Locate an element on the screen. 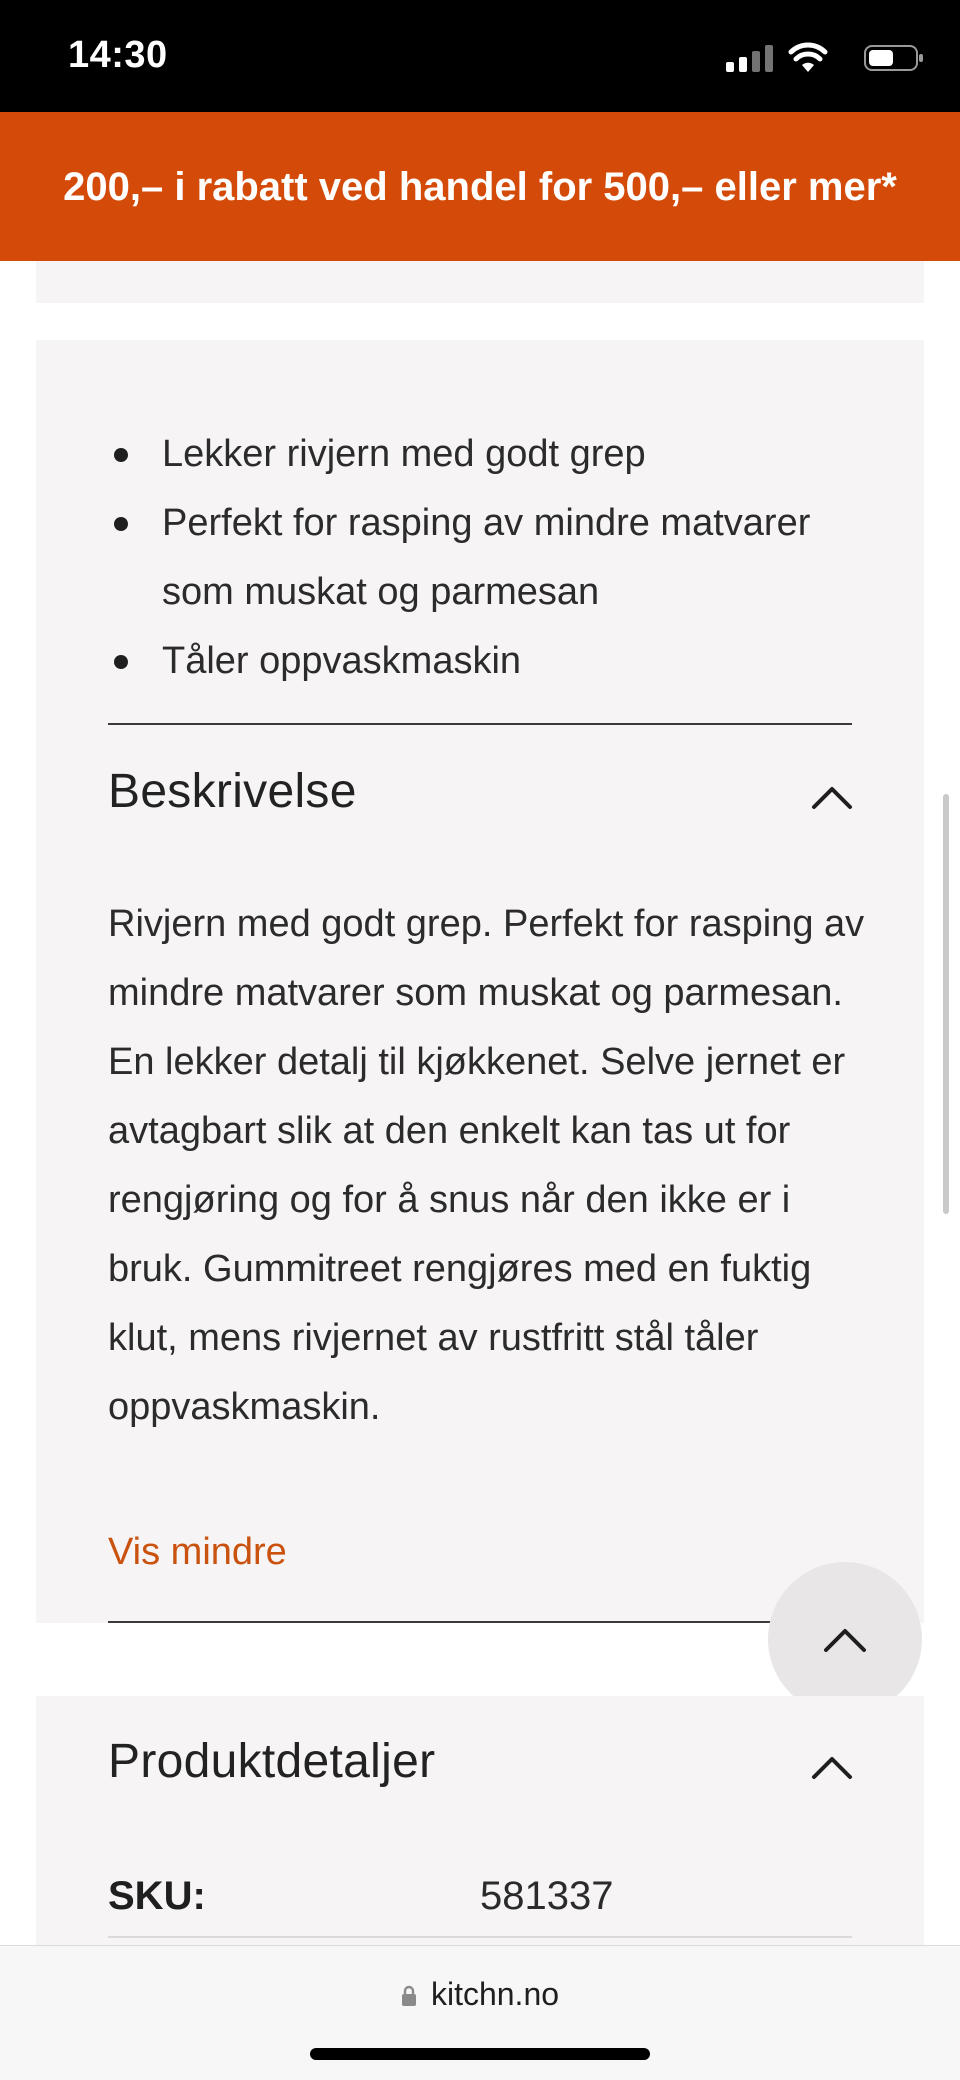  battery-icon is located at coordinates (893, 58).